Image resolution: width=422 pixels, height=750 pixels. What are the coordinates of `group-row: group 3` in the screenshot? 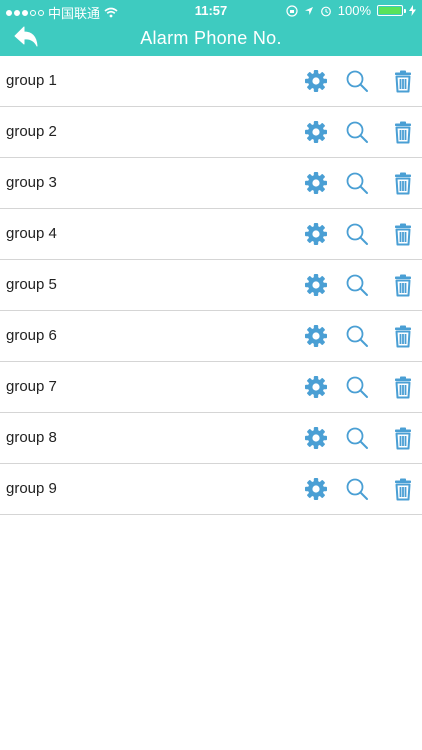 It's located at (211, 183).